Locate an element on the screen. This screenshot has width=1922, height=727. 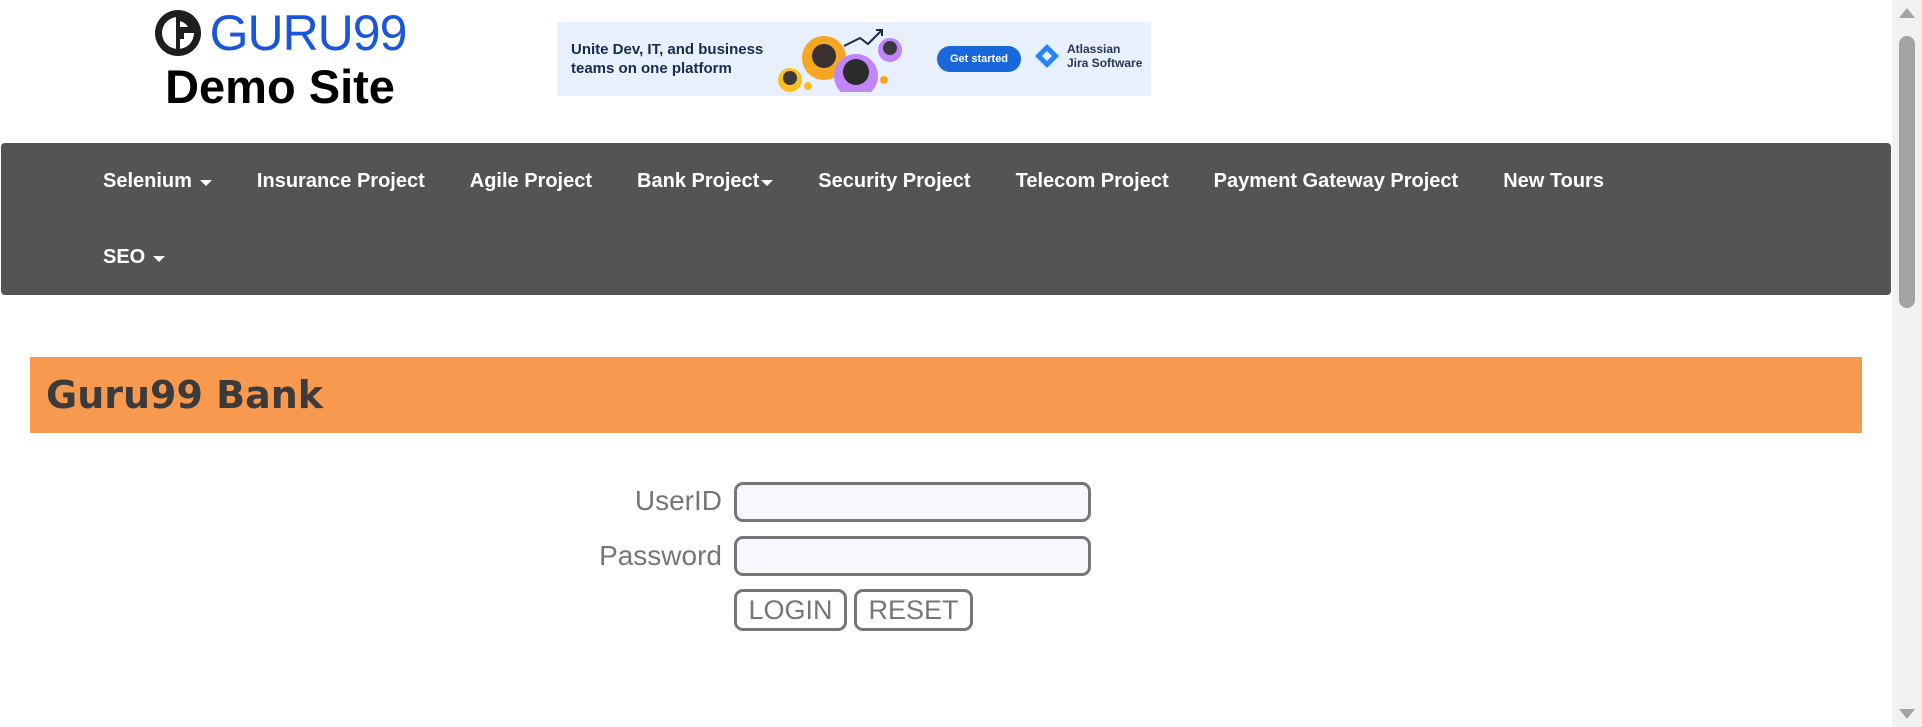
nav-item-new-tours: New Tours is located at coordinates (1553, 181).